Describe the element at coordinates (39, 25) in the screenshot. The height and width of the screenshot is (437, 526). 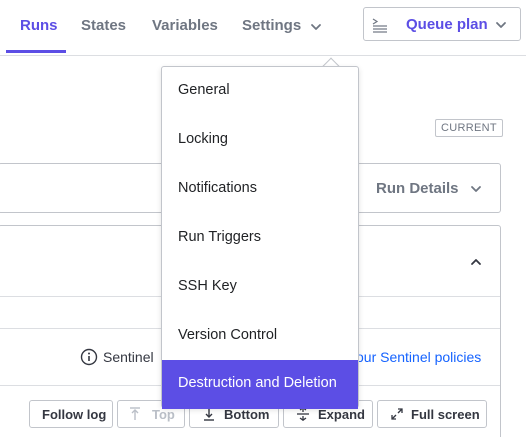
I see `tab-runs: Runs` at that location.